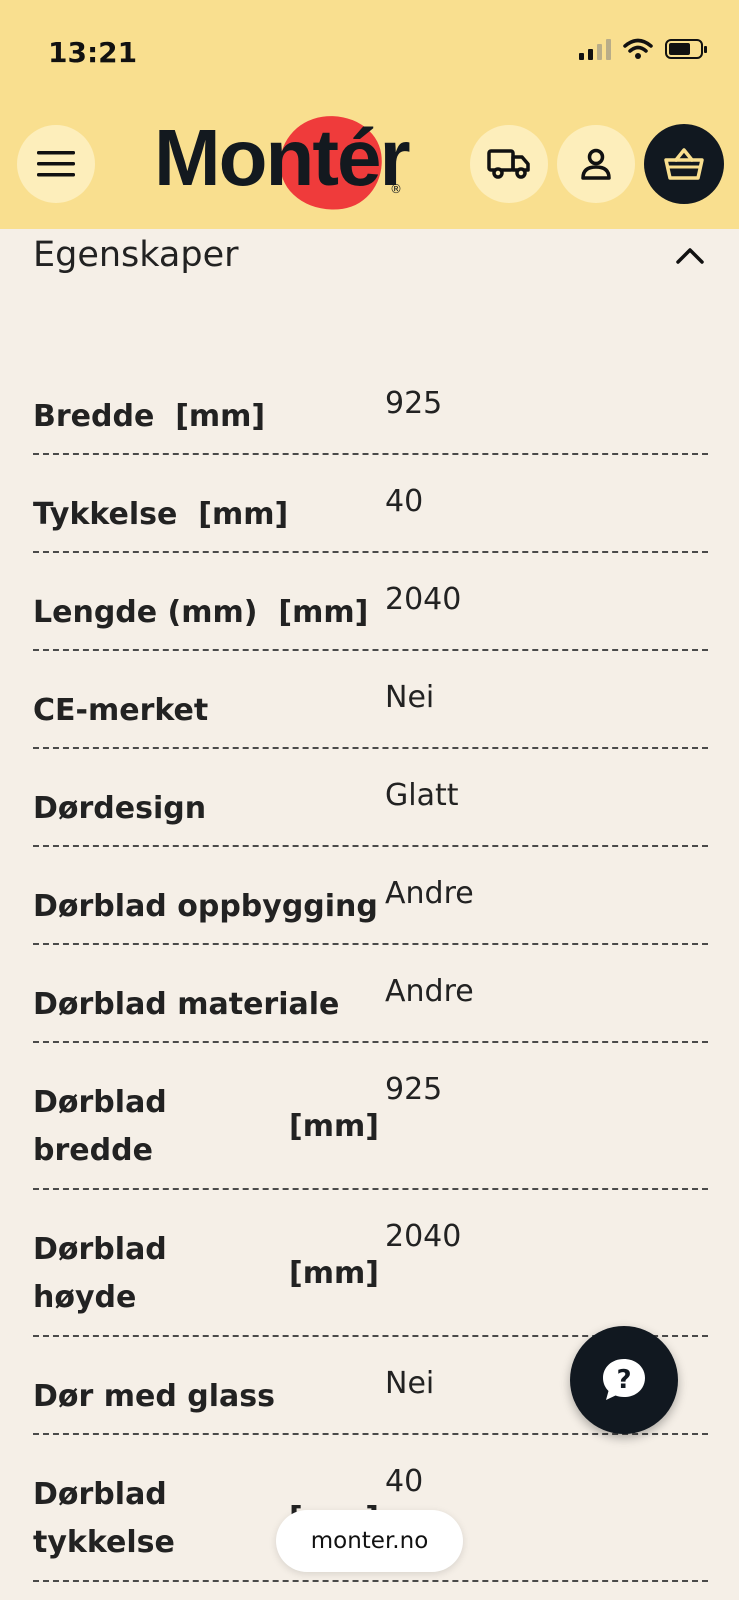 This screenshot has width=739, height=1600. I want to click on section-header-egenskaper: Egenskaper, so click(369, 255).